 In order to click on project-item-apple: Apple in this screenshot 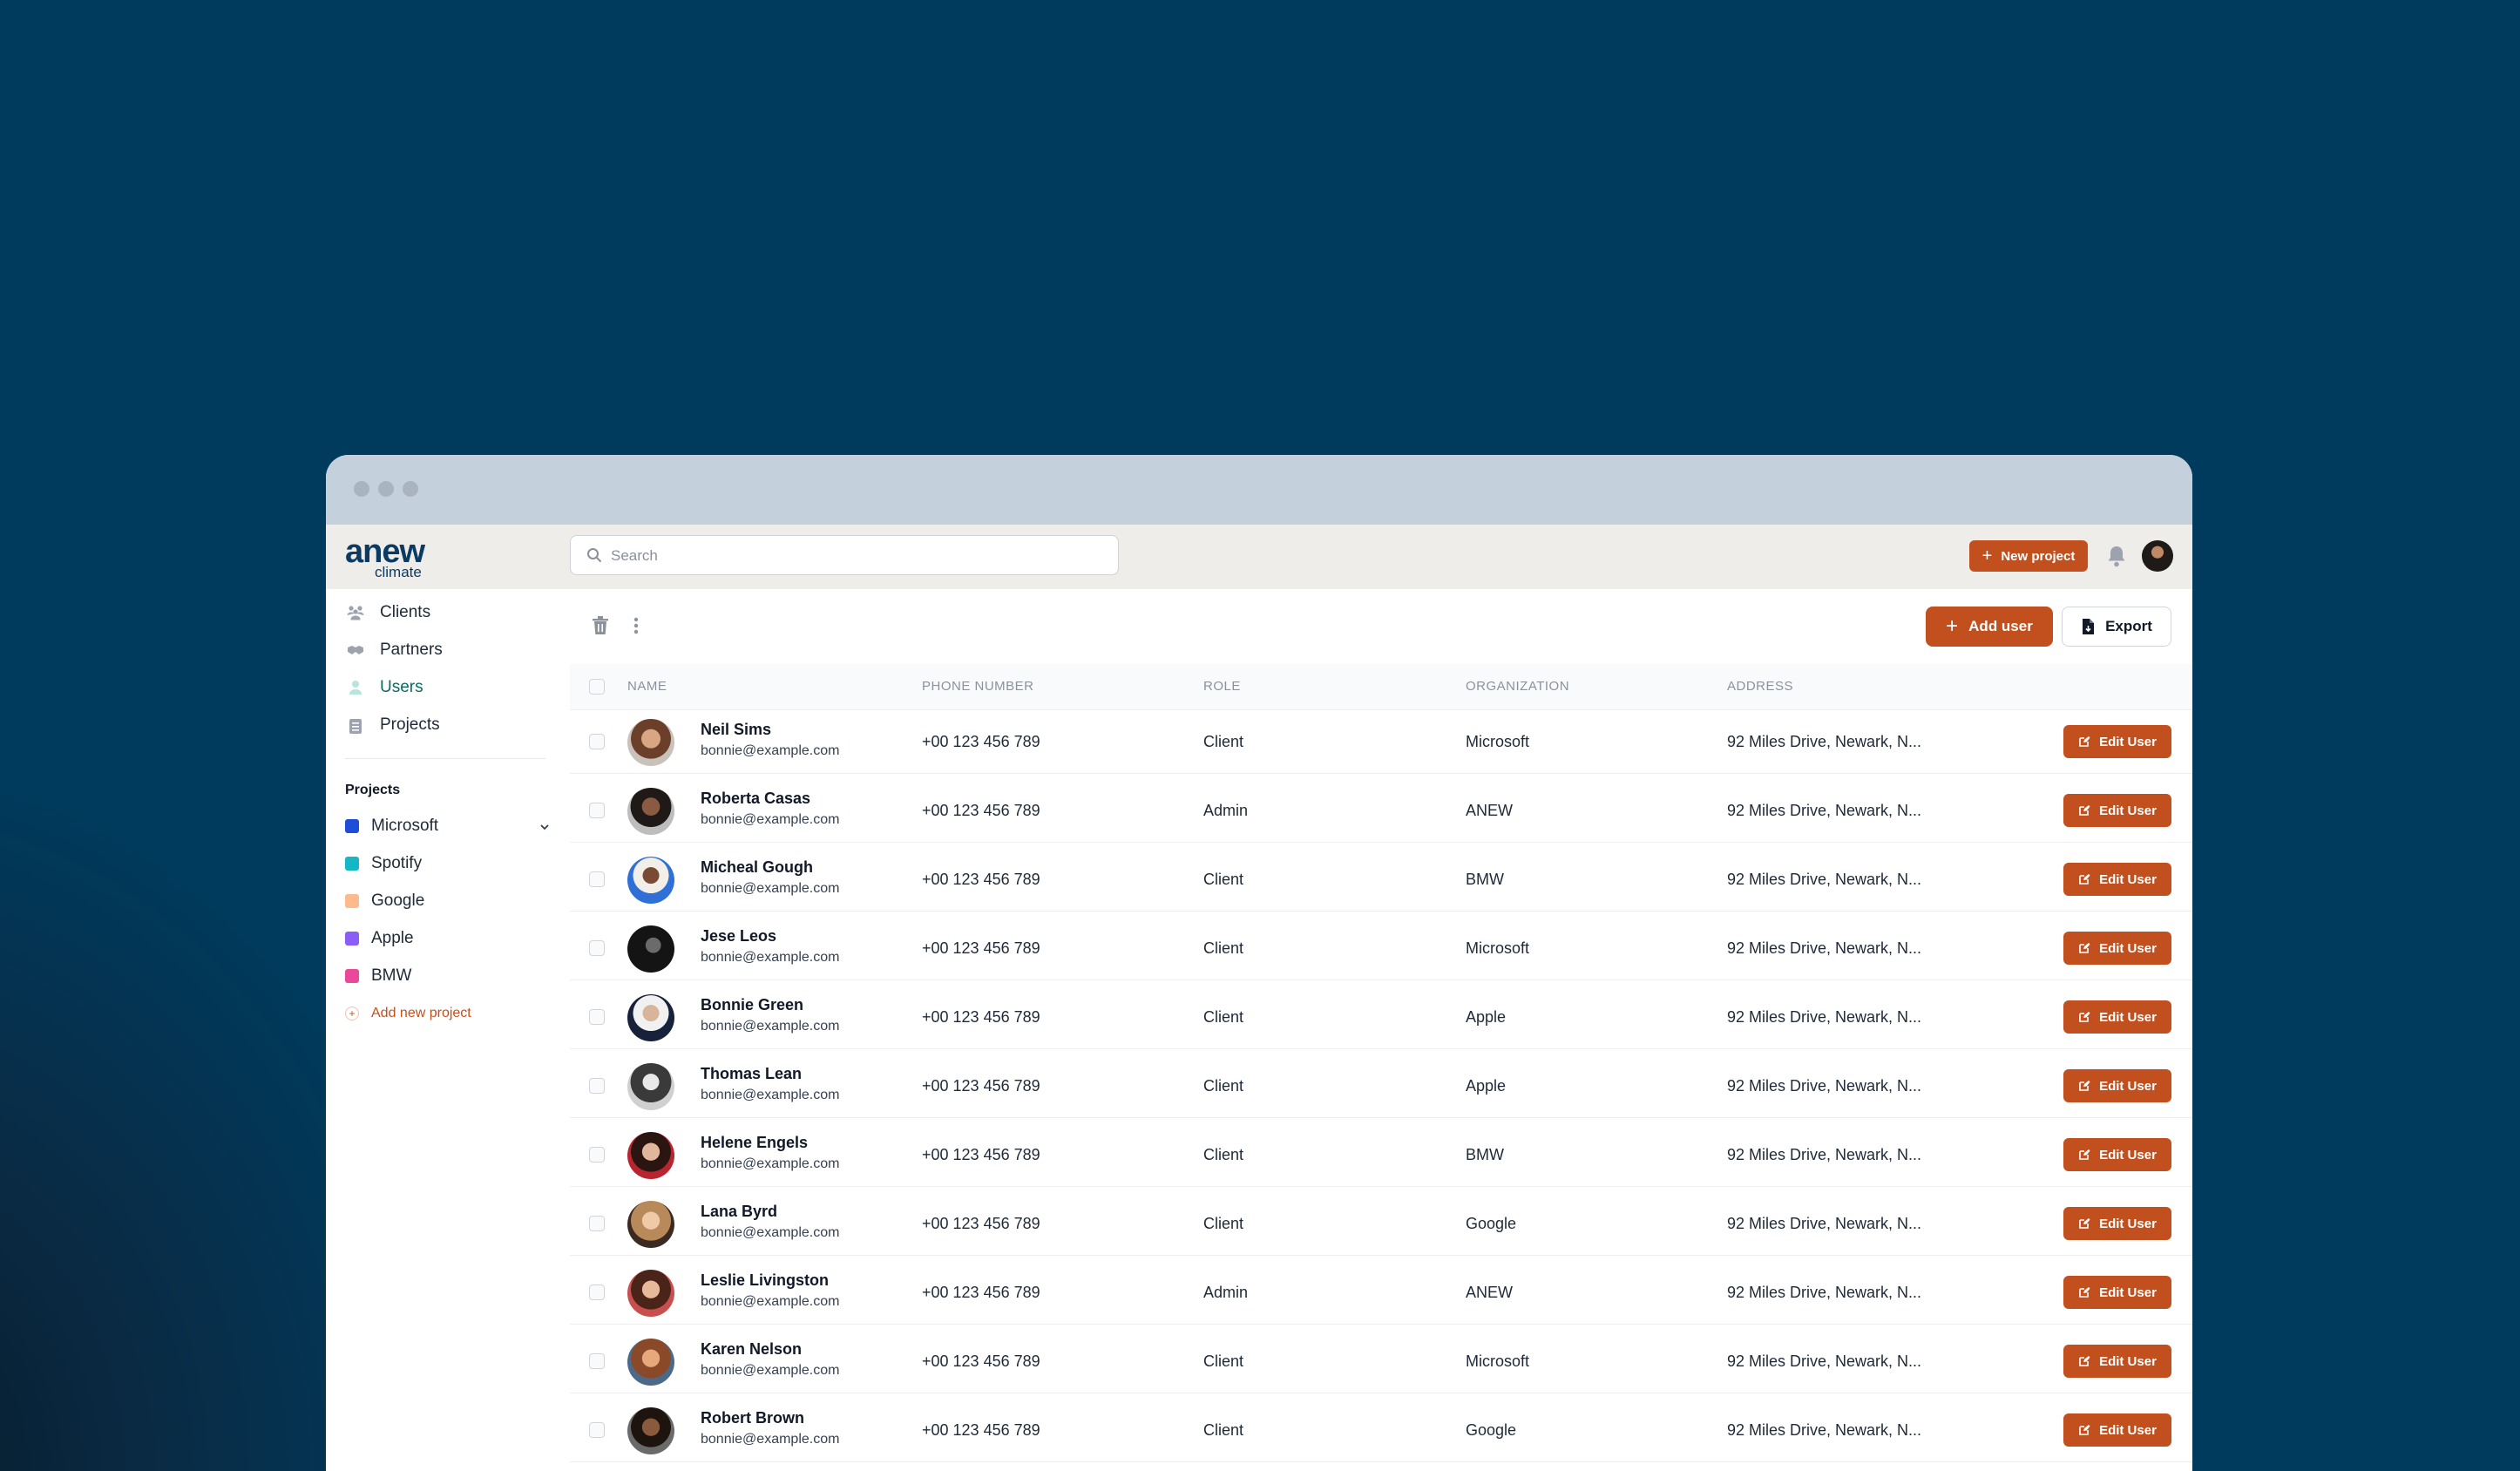, I will do `click(448, 938)`.